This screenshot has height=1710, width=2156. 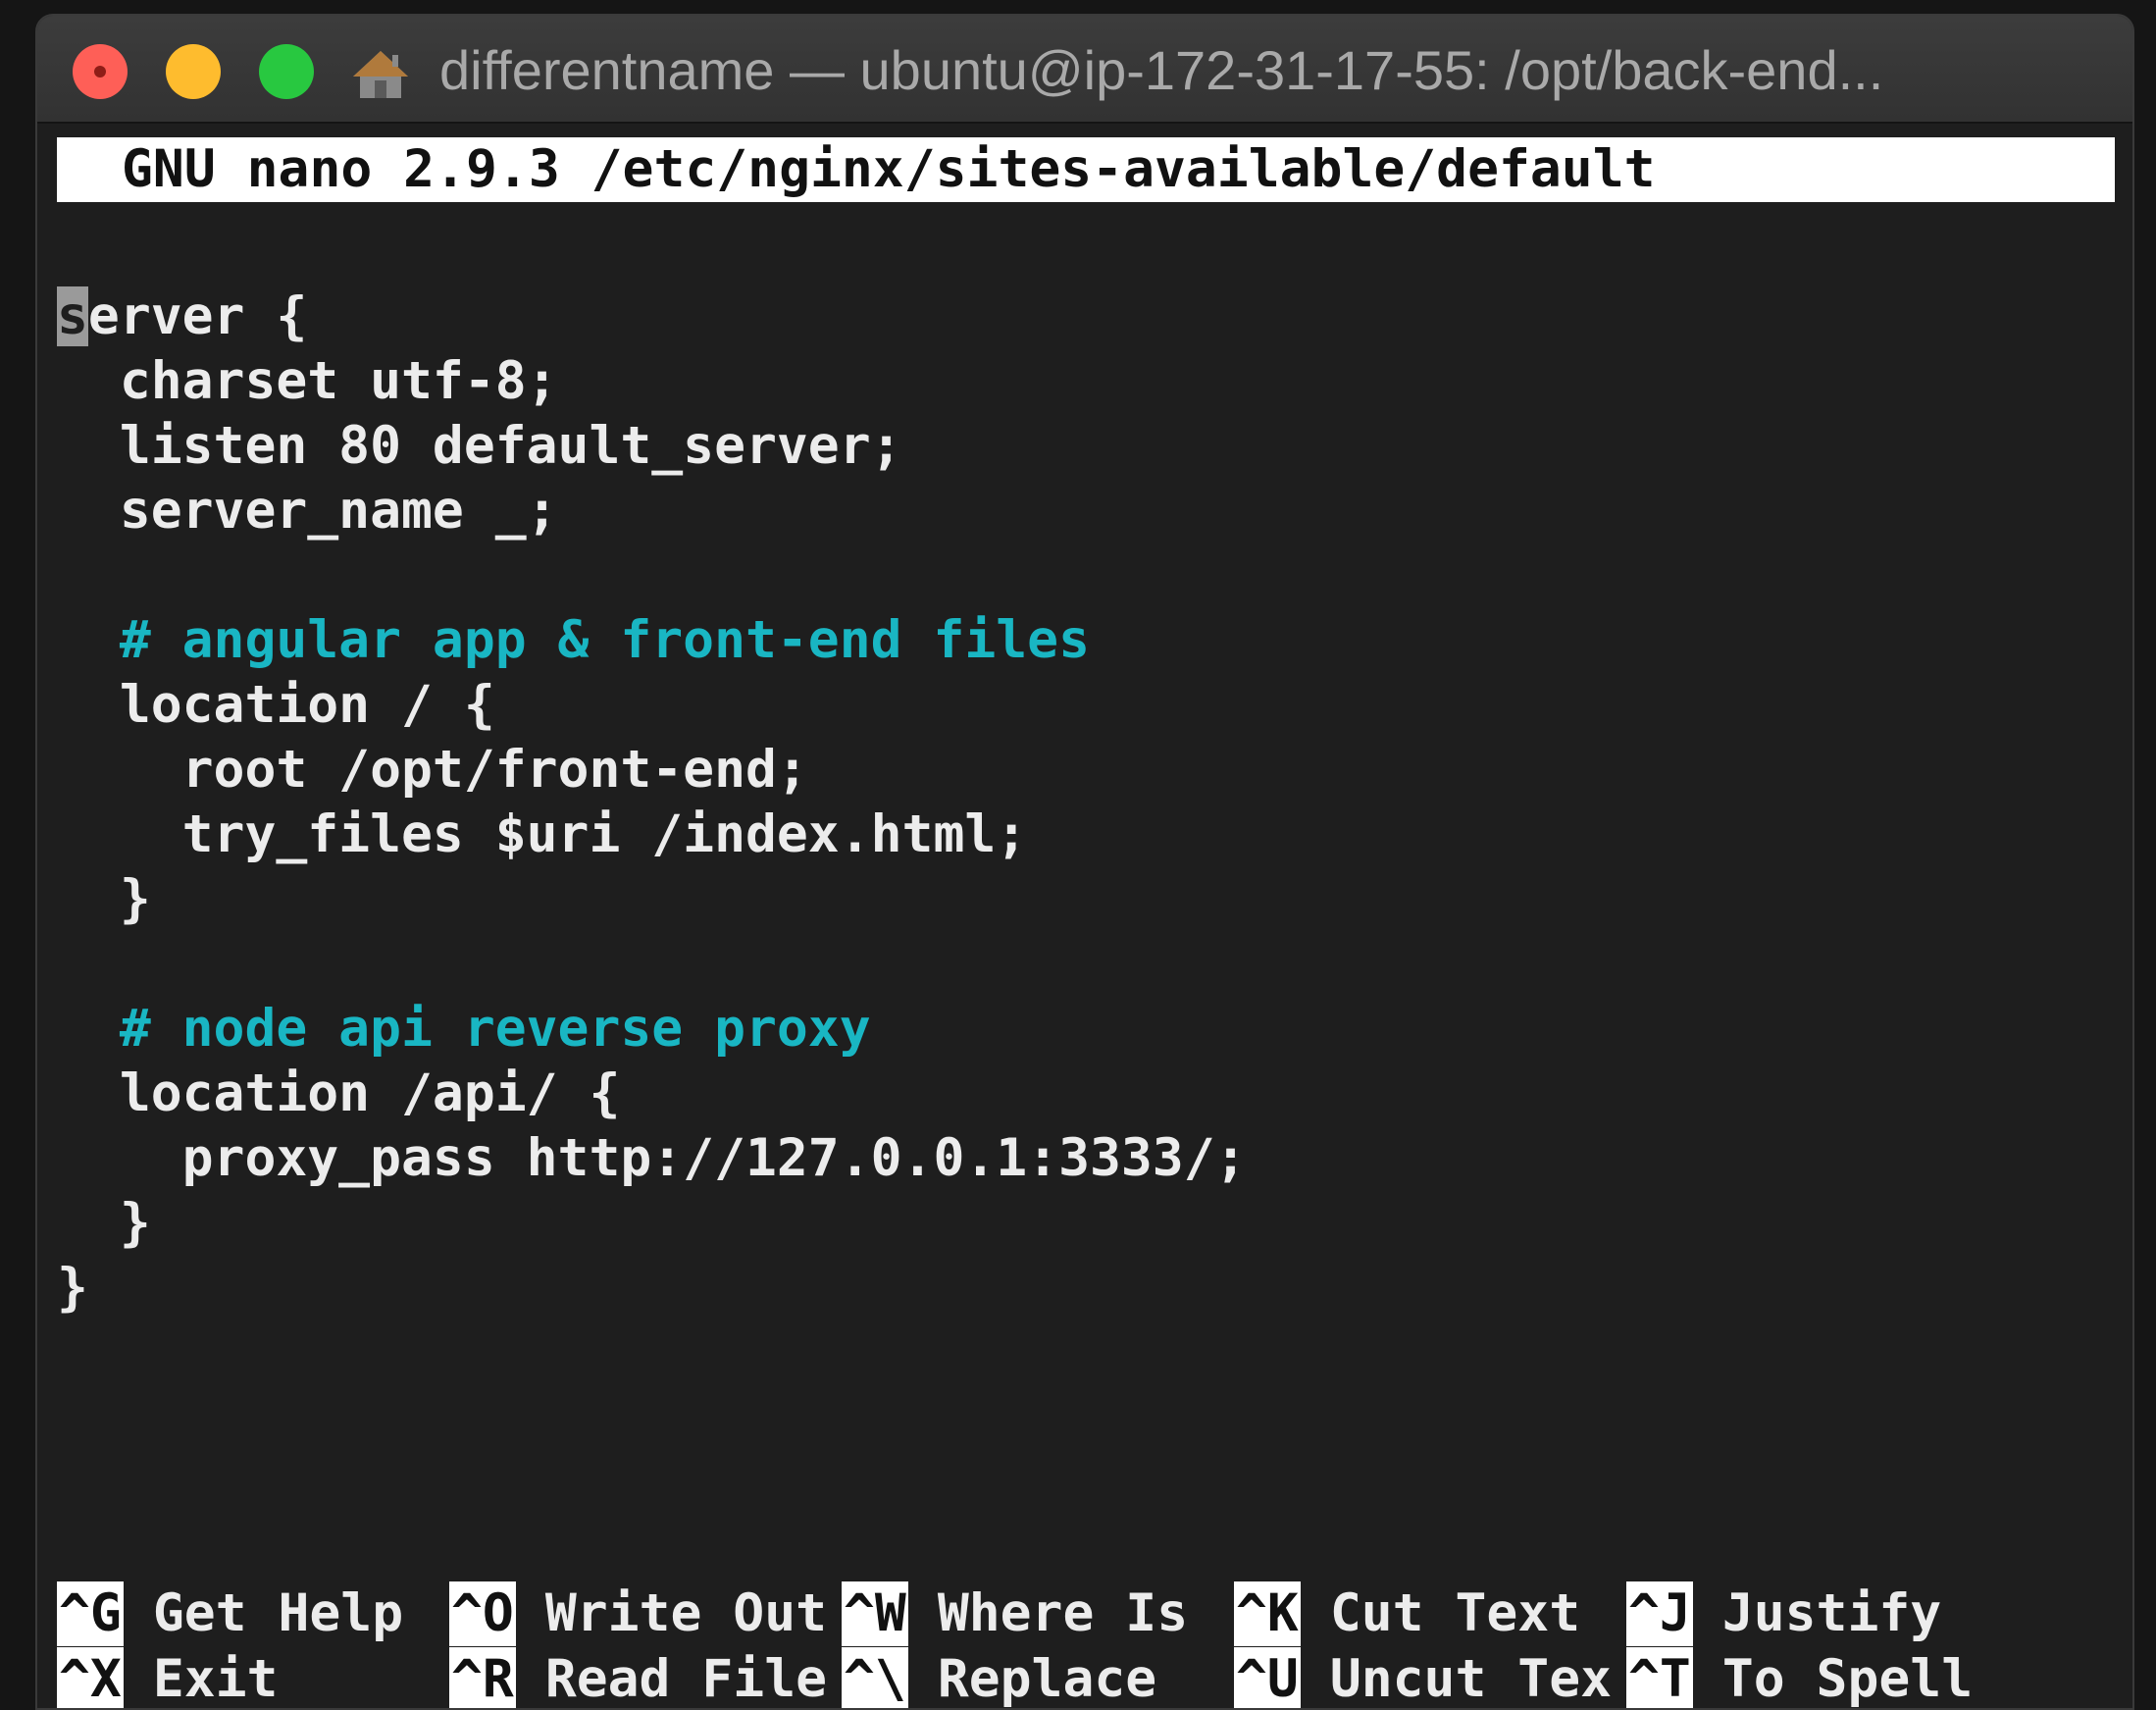 I want to click on code-line: proxy_pass http://127.0.0.1:3333/;, so click(x=652, y=1158).